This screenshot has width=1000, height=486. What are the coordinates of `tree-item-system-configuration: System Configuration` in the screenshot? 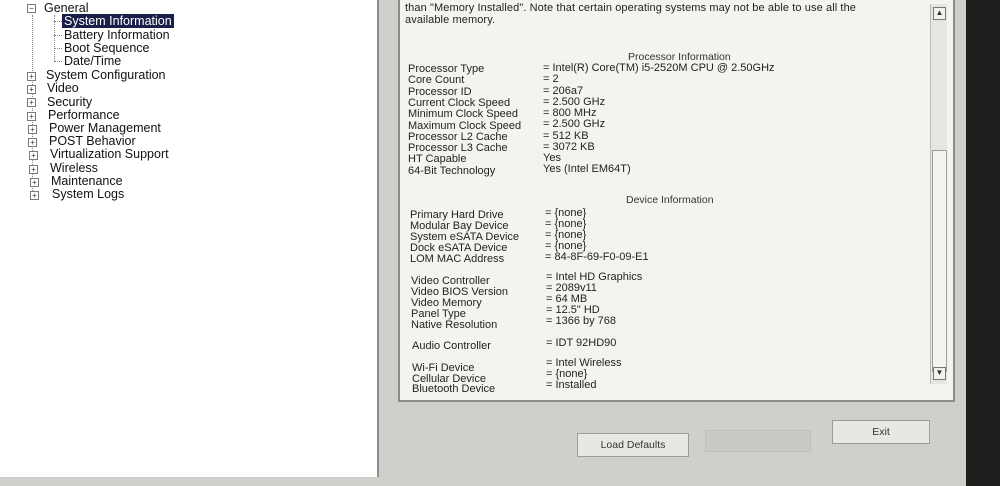 It's located at (106, 75).